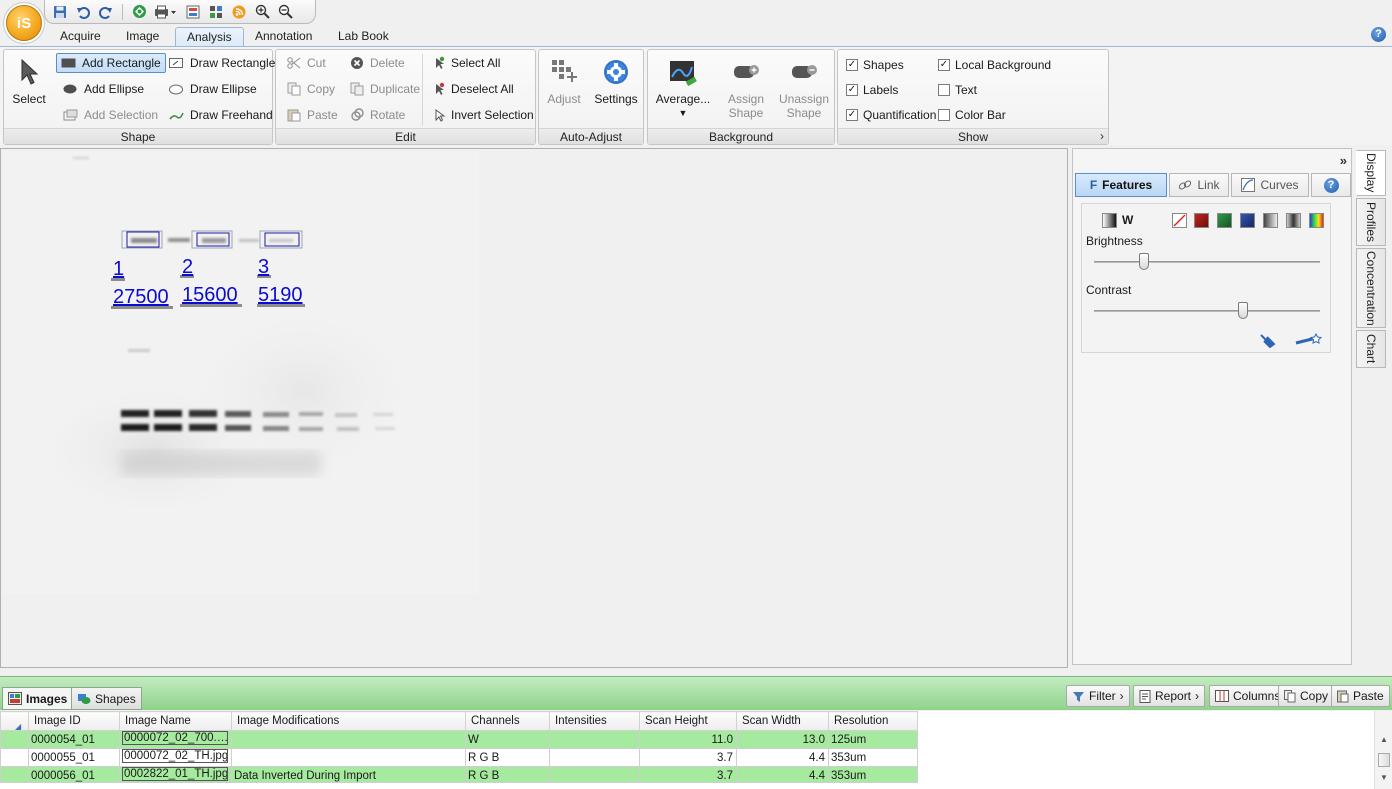  What do you see at coordinates (564, 81) in the screenshot?
I see `adjust-button: Adjust` at bounding box center [564, 81].